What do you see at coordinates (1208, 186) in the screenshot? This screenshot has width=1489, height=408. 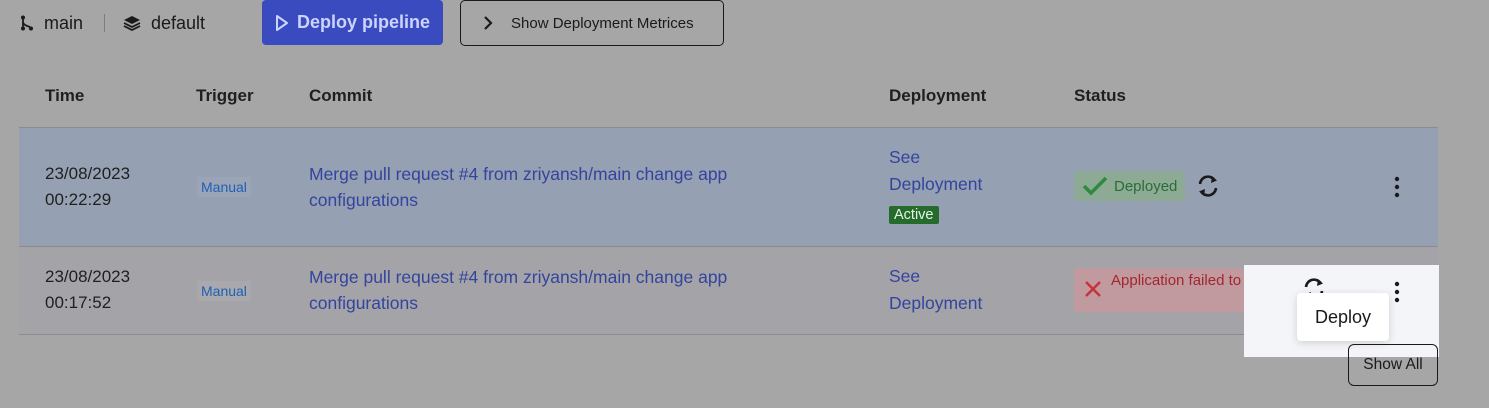 I see `refresh-icon` at bounding box center [1208, 186].